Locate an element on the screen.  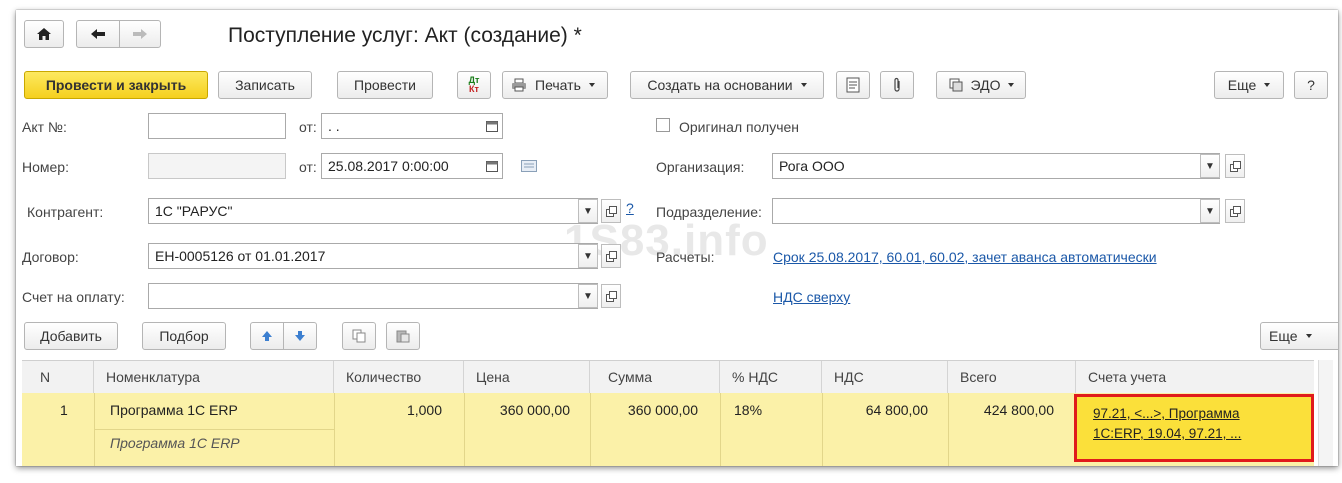
cell-vat-rate: 18% is located at coordinates (748, 410).